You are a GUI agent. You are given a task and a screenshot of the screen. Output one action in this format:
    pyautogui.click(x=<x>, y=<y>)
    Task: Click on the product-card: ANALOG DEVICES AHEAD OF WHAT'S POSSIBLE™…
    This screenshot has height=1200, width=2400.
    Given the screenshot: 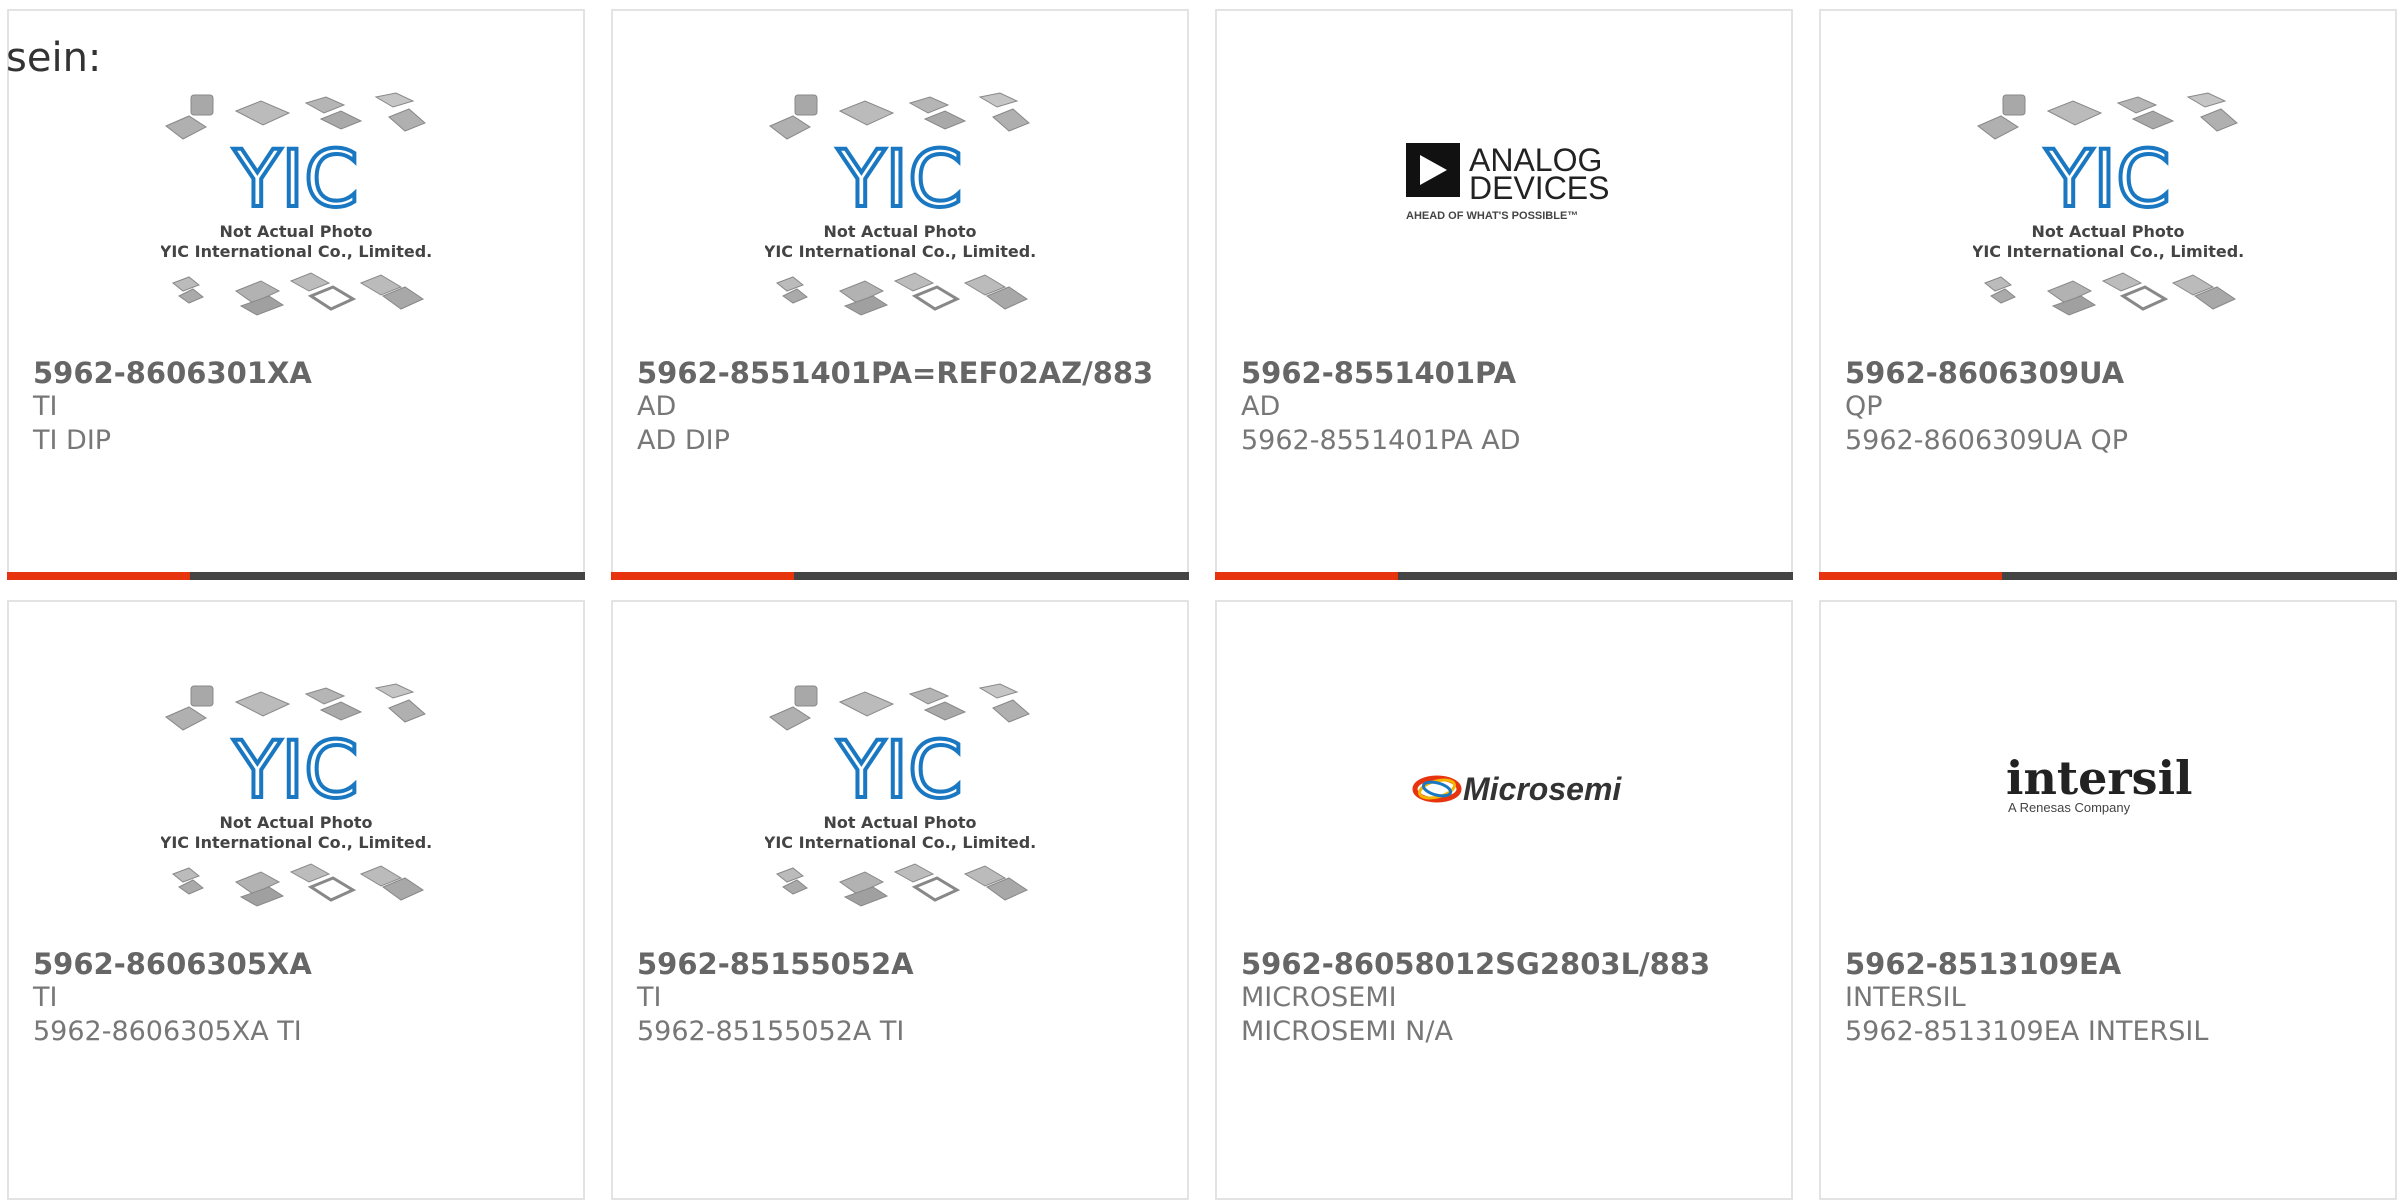 What is the action you would take?
    pyautogui.click(x=1504, y=294)
    